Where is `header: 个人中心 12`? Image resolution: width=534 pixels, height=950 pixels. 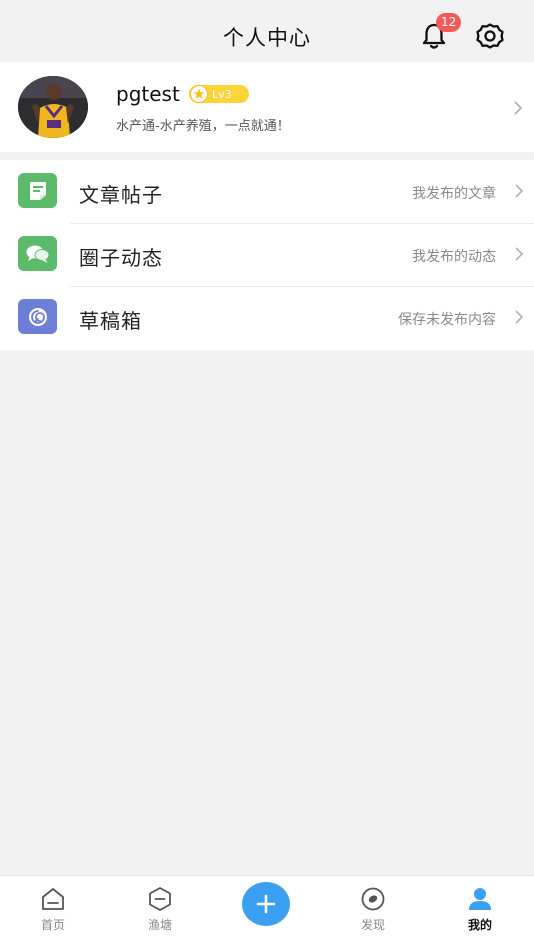
header: 个人中心 12 is located at coordinates (267, 31).